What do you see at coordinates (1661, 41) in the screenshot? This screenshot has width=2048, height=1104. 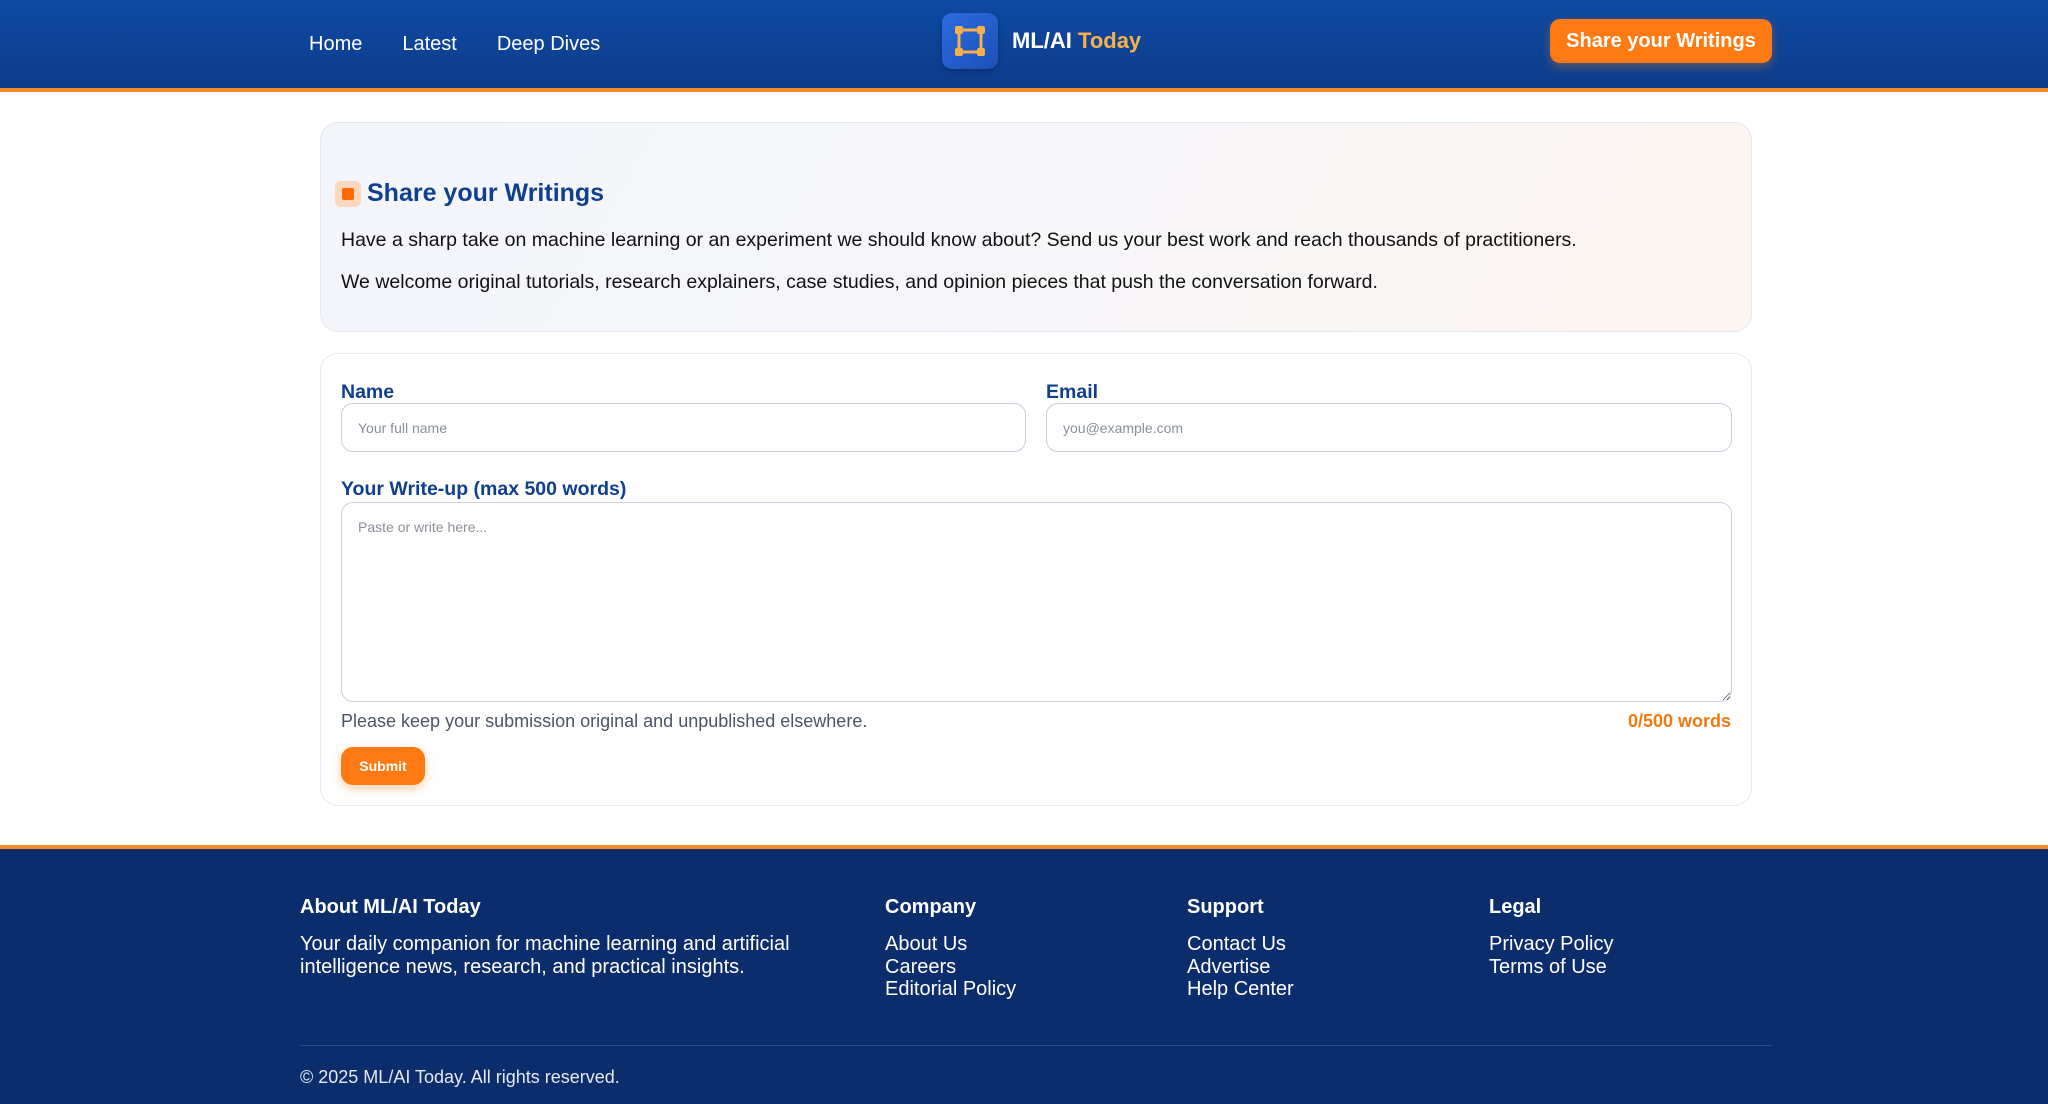 I see `share-writings-button: Share your Writings` at bounding box center [1661, 41].